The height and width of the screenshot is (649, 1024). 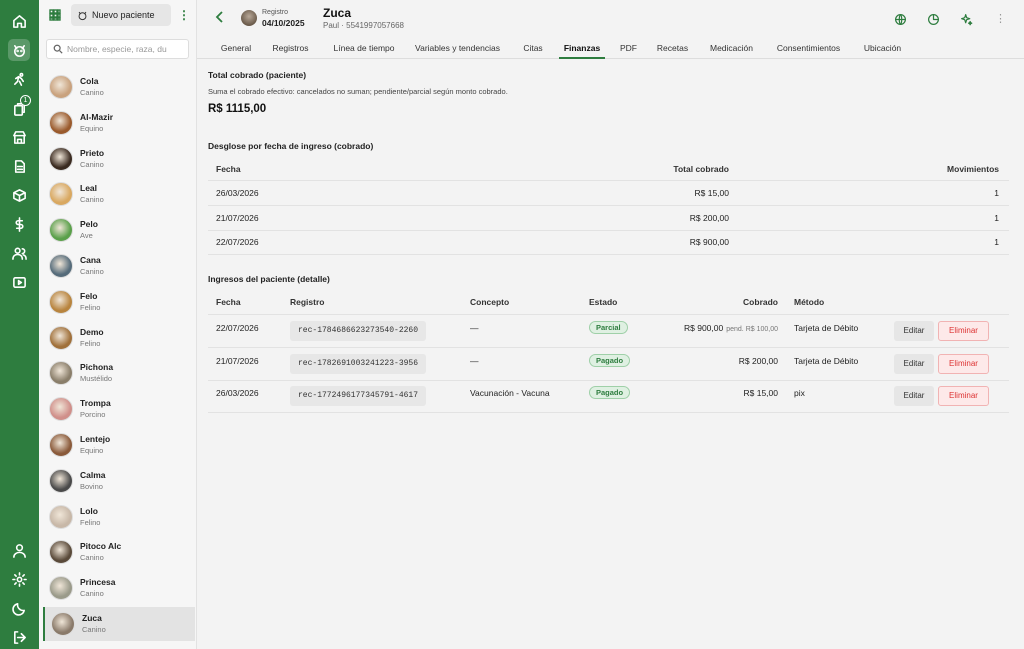 What do you see at coordinates (973, 169) in the screenshot?
I see `col-movimientos: Movimientos` at bounding box center [973, 169].